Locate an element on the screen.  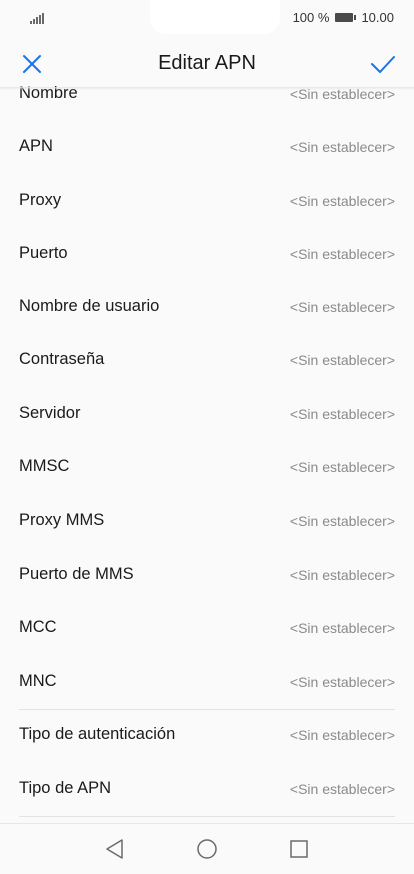
field-row-servidor: Servidor <Sin establecer> is located at coordinates (207, 415).